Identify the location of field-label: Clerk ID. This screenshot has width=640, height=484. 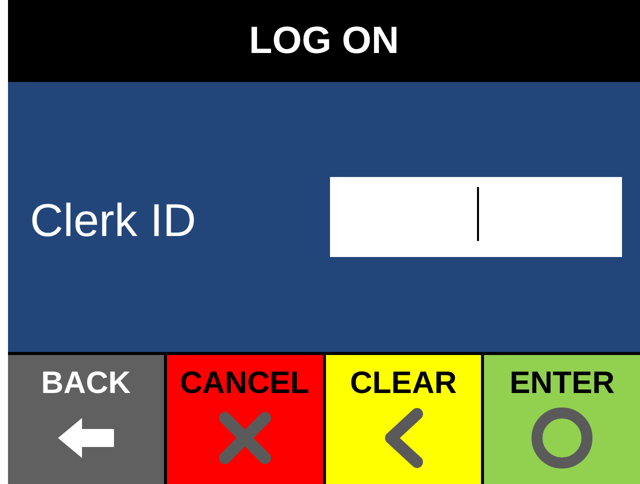
(113, 220).